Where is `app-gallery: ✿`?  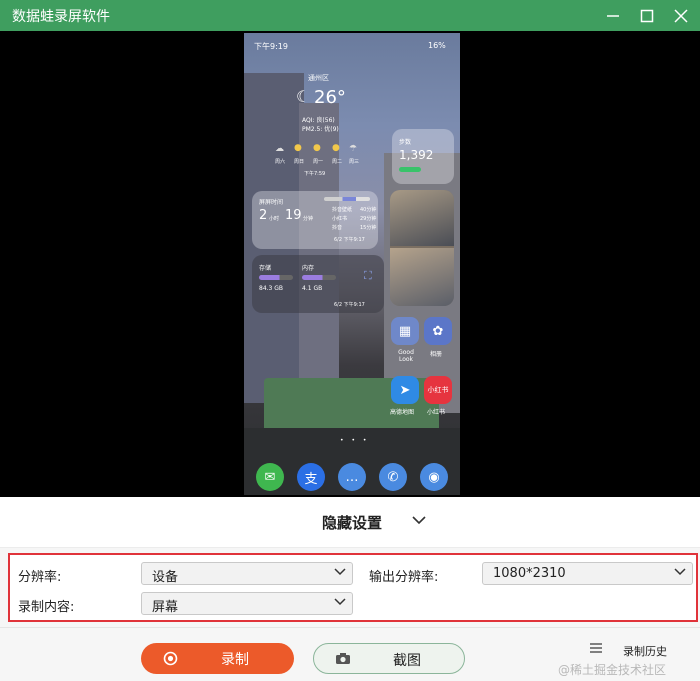
app-gallery: ✿ is located at coordinates (438, 331).